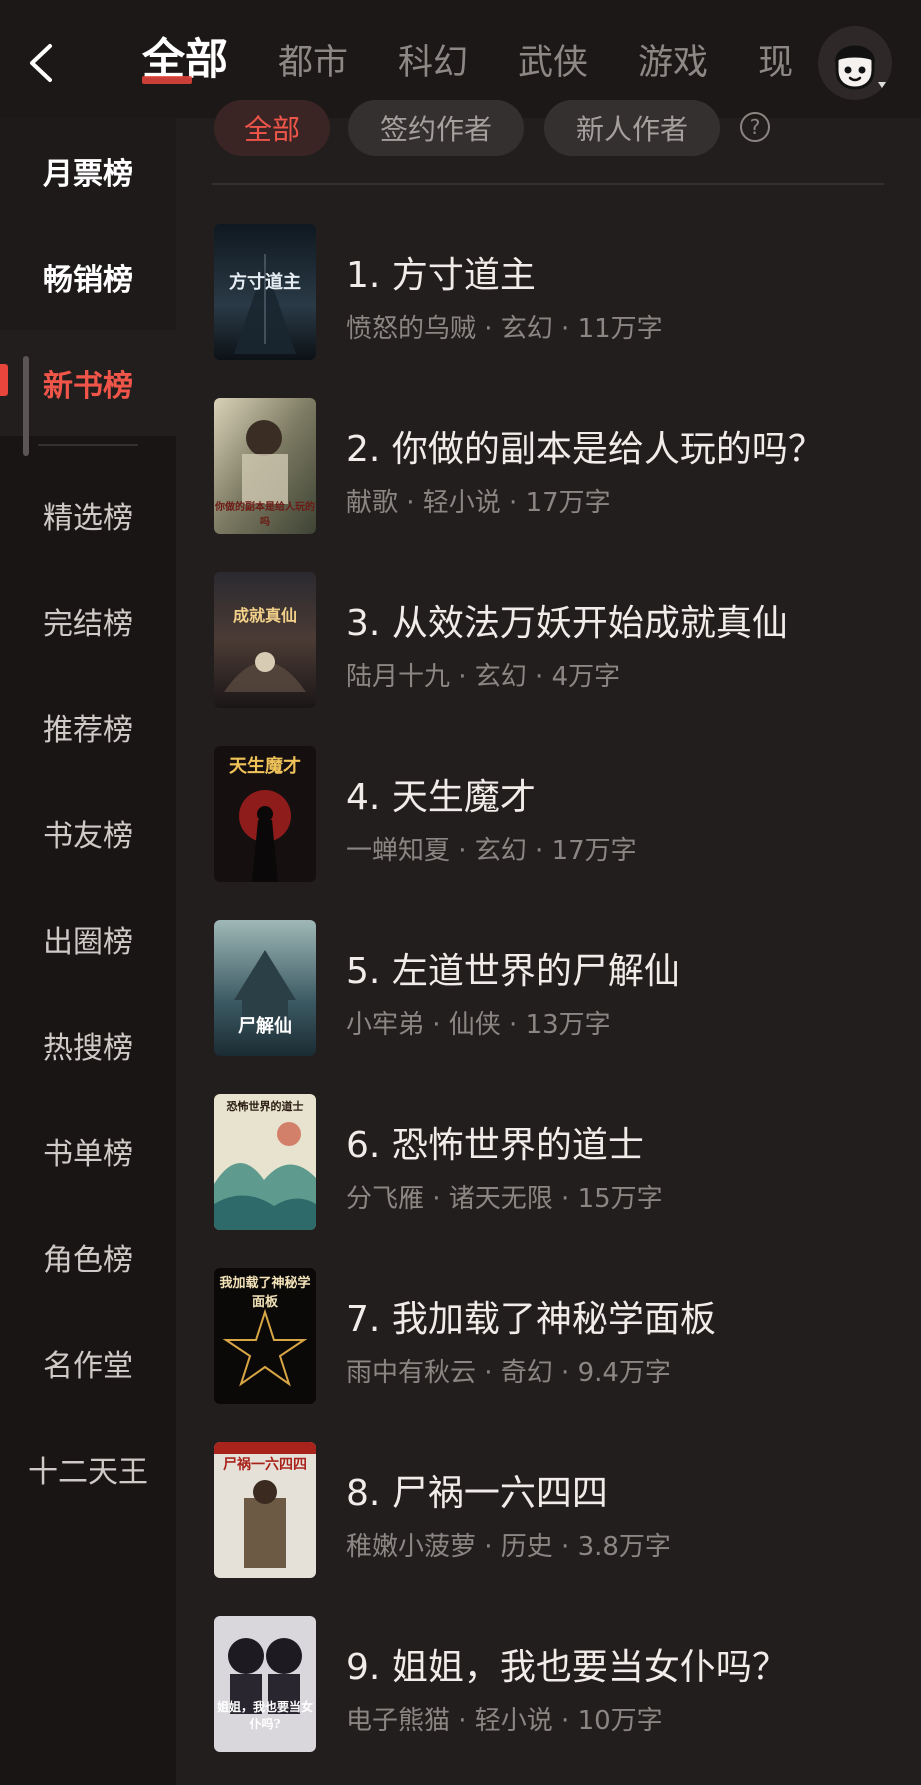 Image resolution: width=921 pixels, height=1785 pixels. Describe the element at coordinates (436, 128) in the screenshot. I see `filter-signed-author-chip: 签约作者` at that location.